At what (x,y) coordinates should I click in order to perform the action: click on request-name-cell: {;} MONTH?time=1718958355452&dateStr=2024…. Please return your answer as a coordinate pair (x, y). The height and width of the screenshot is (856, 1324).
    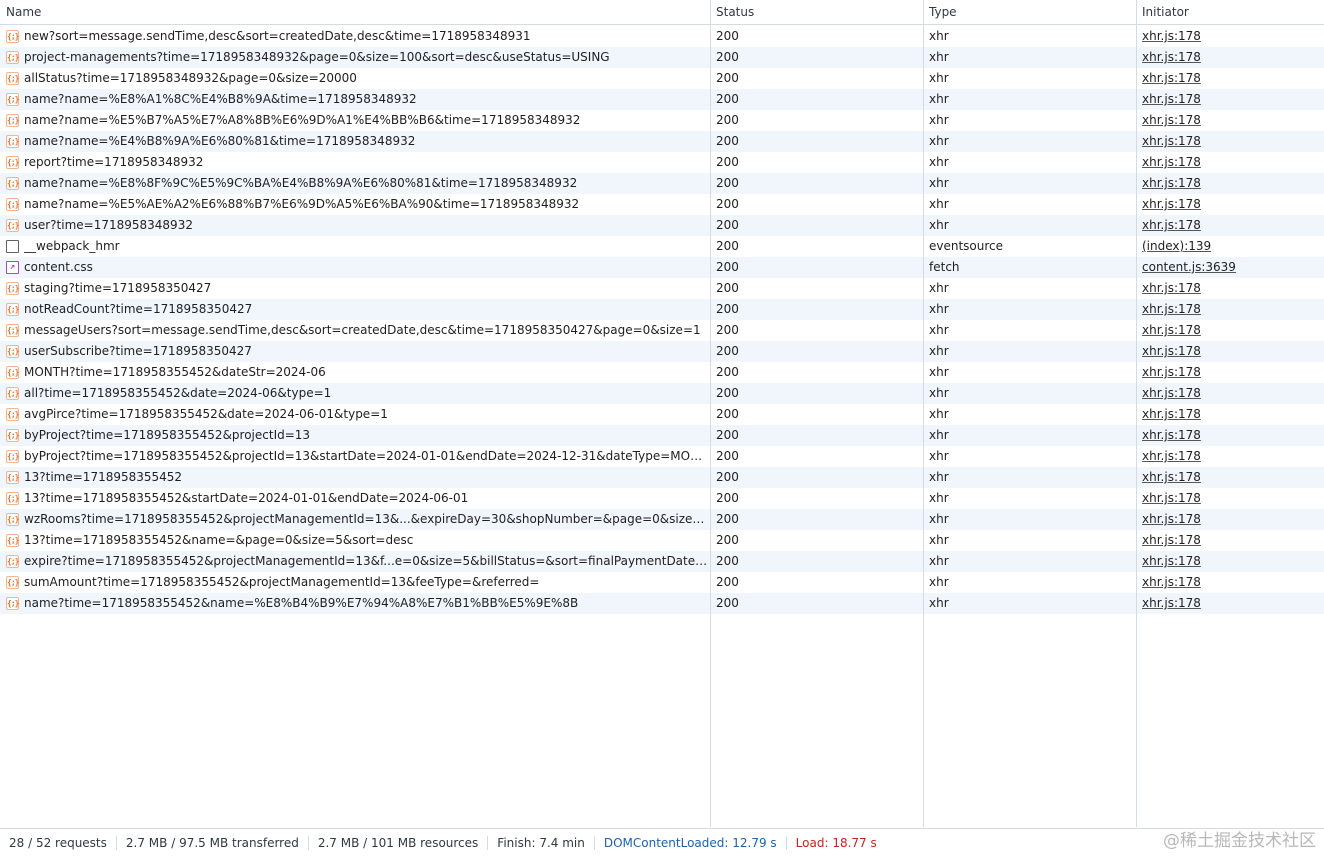
    Looking at the image, I should click on (357, 372).